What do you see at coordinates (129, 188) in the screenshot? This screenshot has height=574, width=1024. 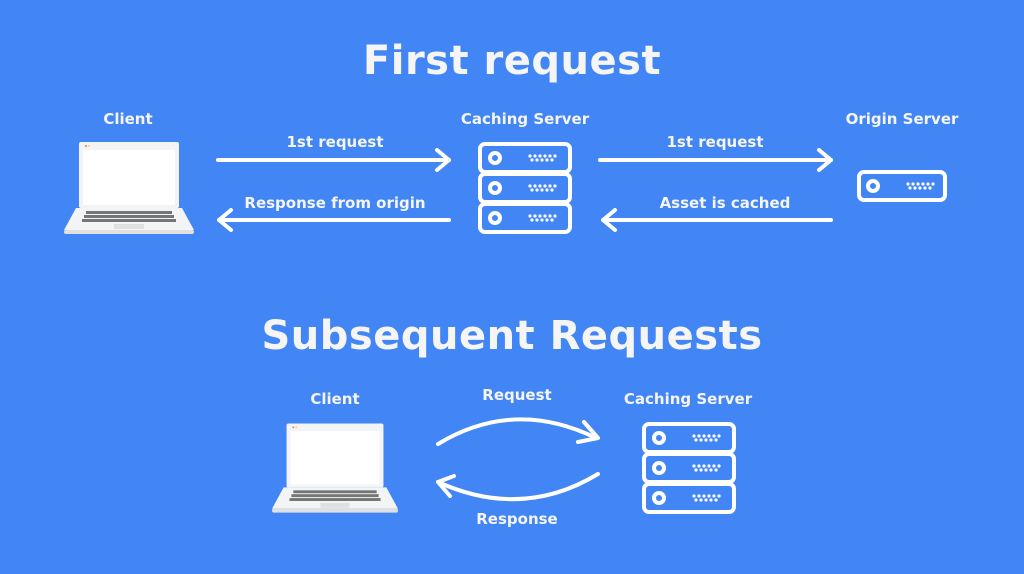 I see `laptop-icon` at bounding box center [129, 188].